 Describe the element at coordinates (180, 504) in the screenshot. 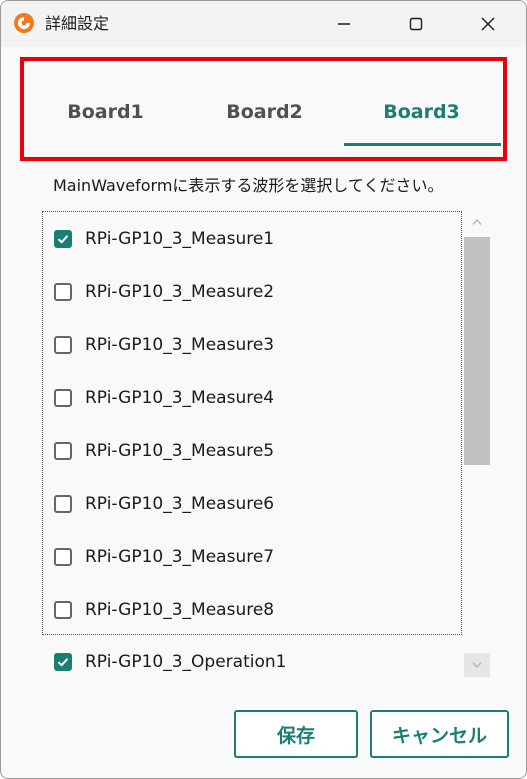

I see `item-label: RPi-GP10_3_Measure6` at that location.